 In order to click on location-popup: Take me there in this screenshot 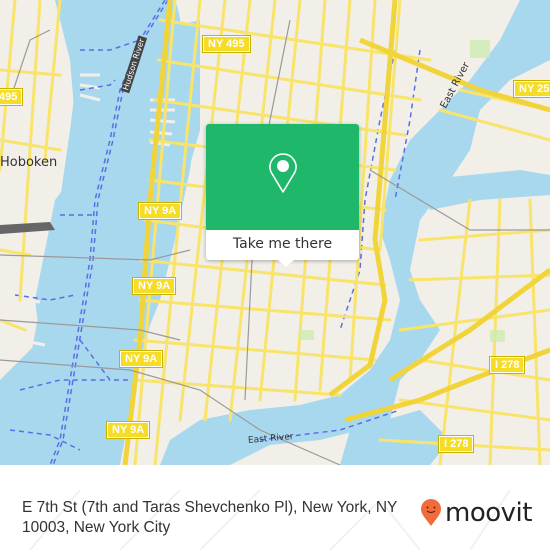, I will do `click(282, 195)`.